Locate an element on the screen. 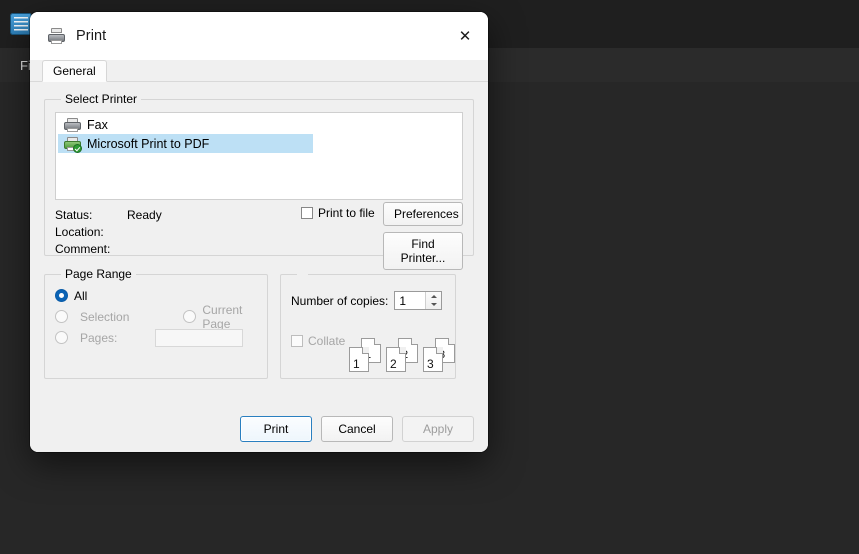 This screenshot has width=859, height=554. page-sheet-front: 2 is located at coordinates (396, 359).